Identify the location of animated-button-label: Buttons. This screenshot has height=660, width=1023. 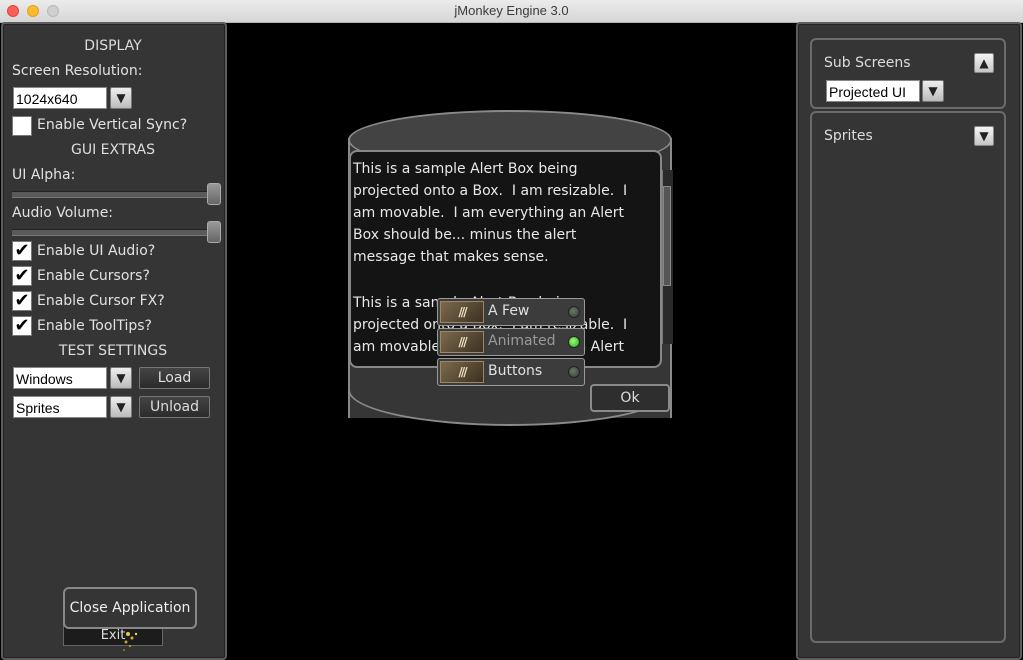
(515, 371).